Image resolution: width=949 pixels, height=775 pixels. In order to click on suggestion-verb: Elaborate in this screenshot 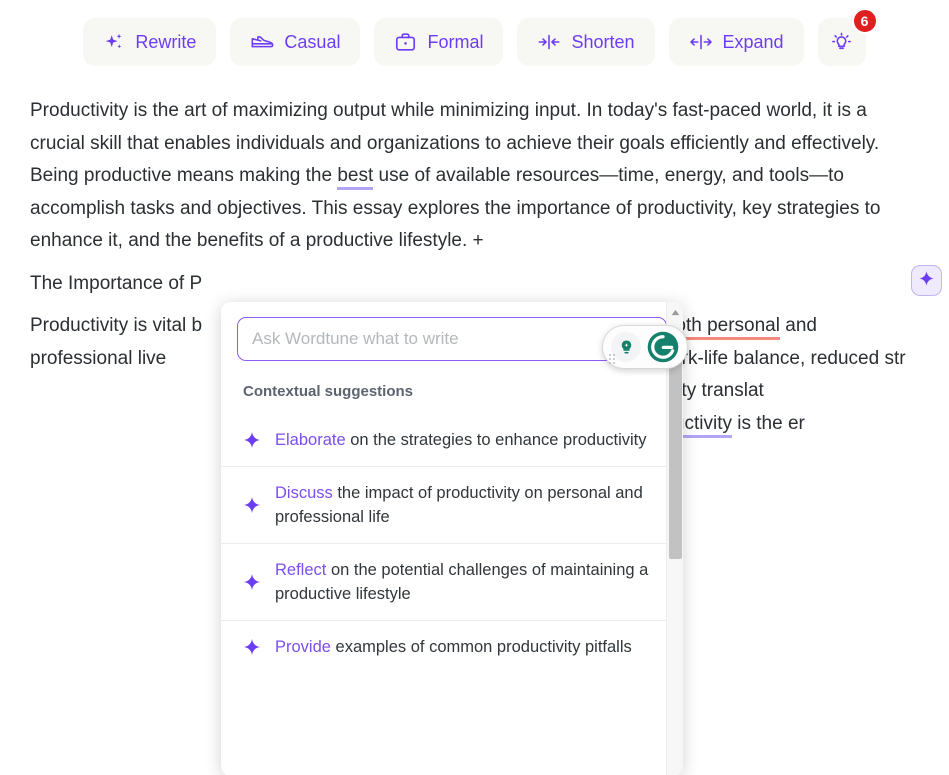, I will do `click(310, 440)`.